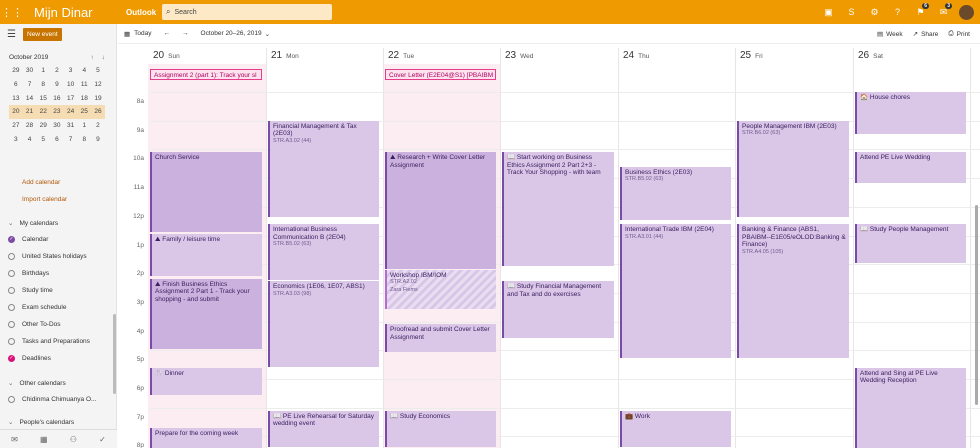 Image resolution: width=980 pixels, height=448 pixels. I want to click on day-header: 21 Mon, so click(285, 57).